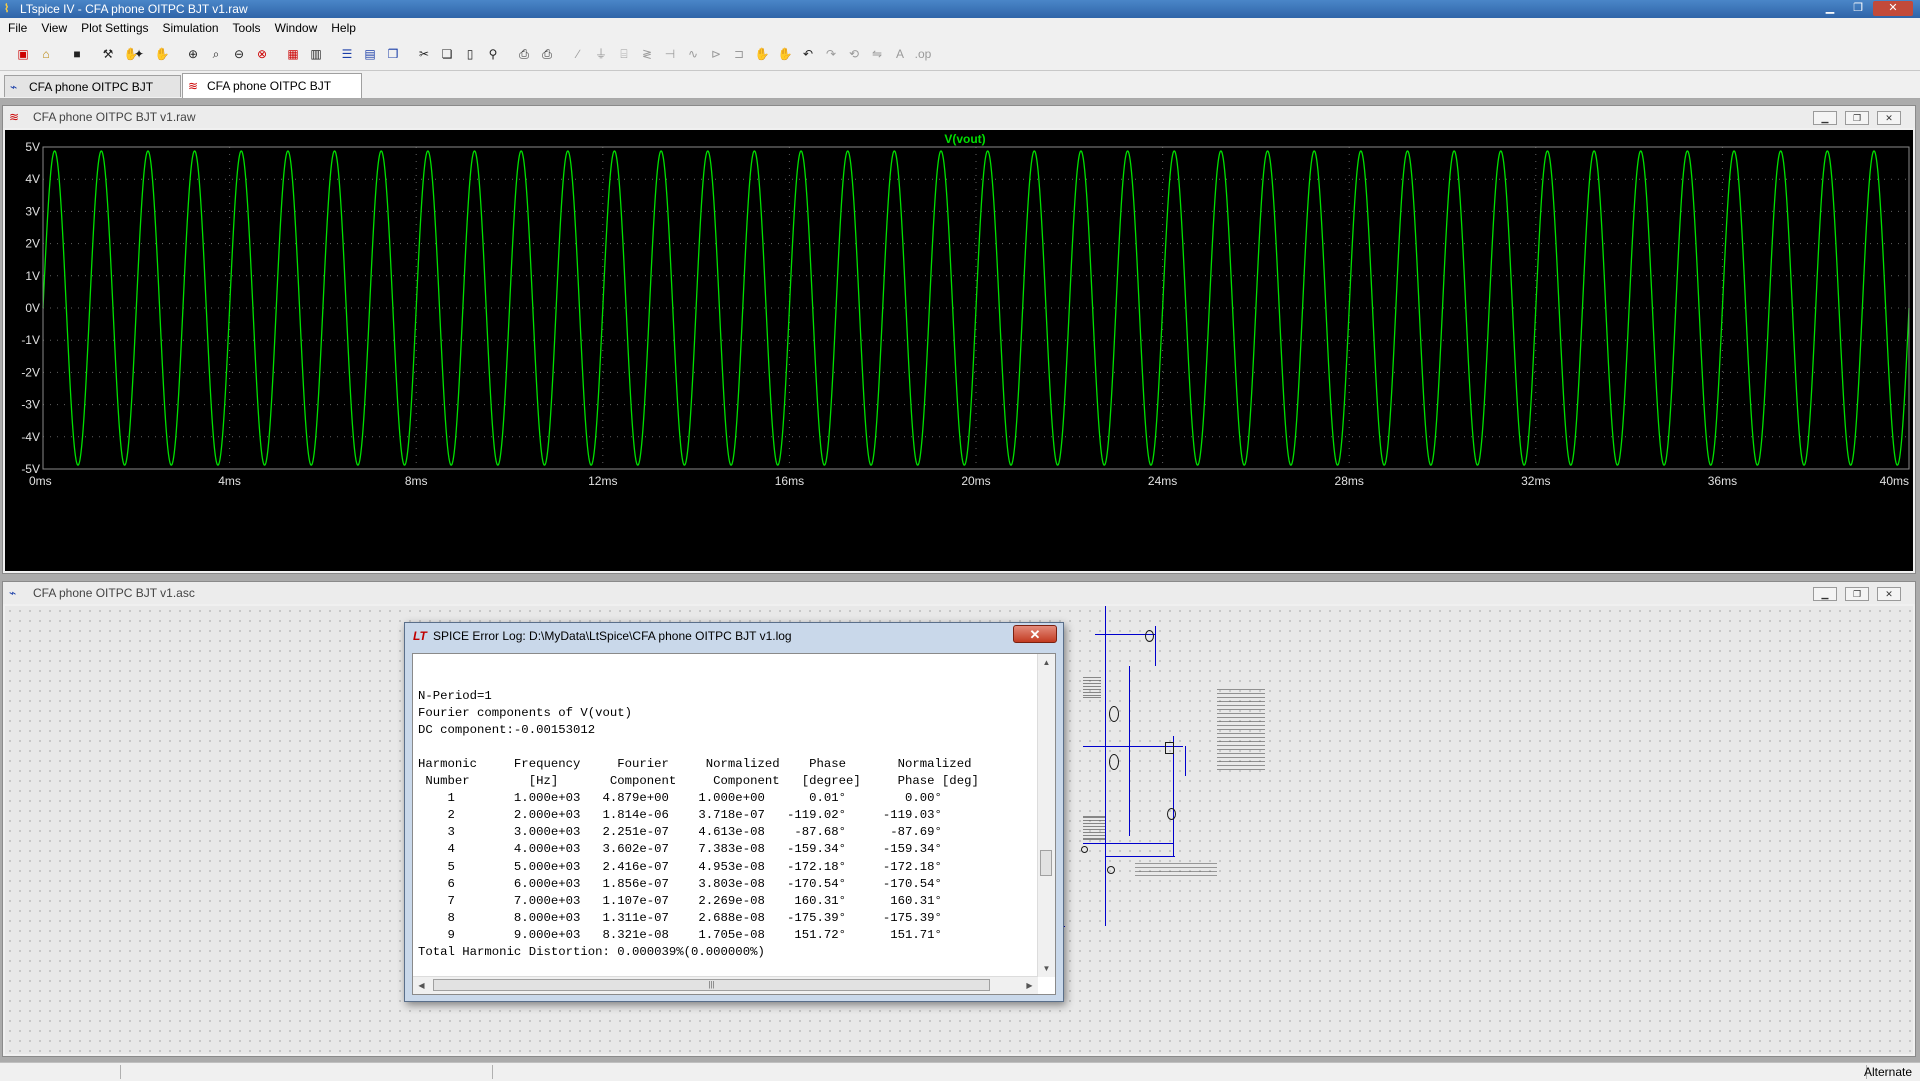  What do you see at coordinates (46, 54) in the screenshot?
I see `open-folder-icon: ⌂` at bounding box center [46, 54].